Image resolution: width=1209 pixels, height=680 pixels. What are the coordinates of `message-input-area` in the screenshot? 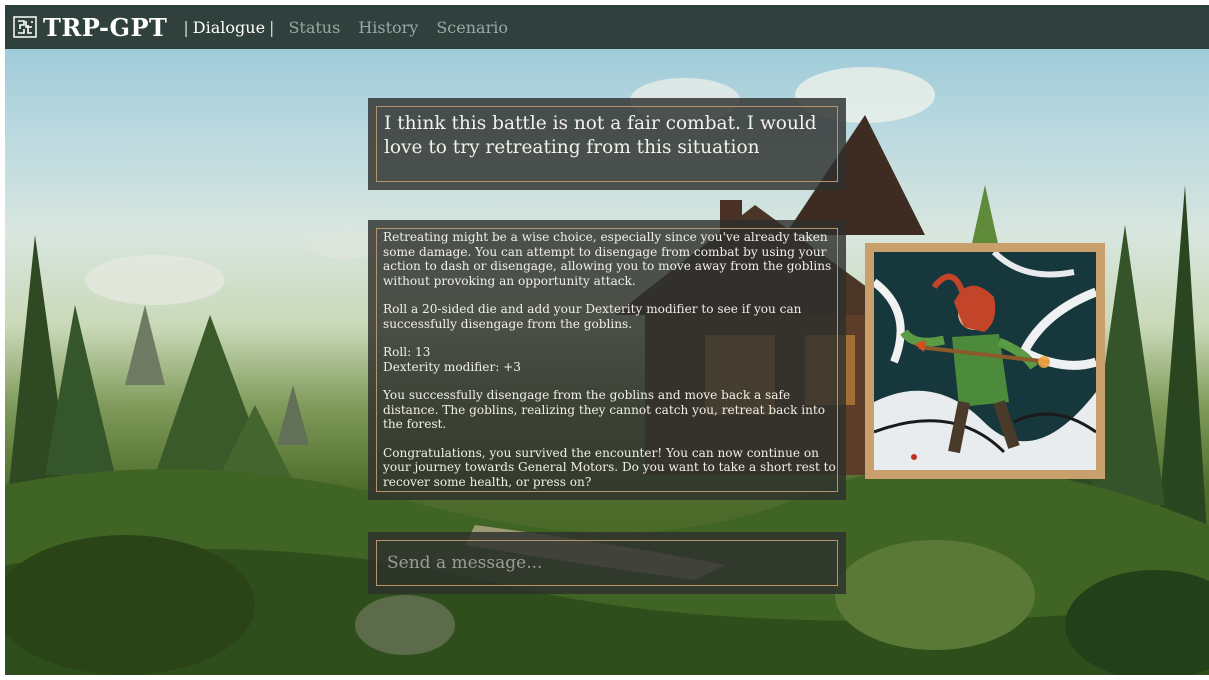 It's located at (607, 563).